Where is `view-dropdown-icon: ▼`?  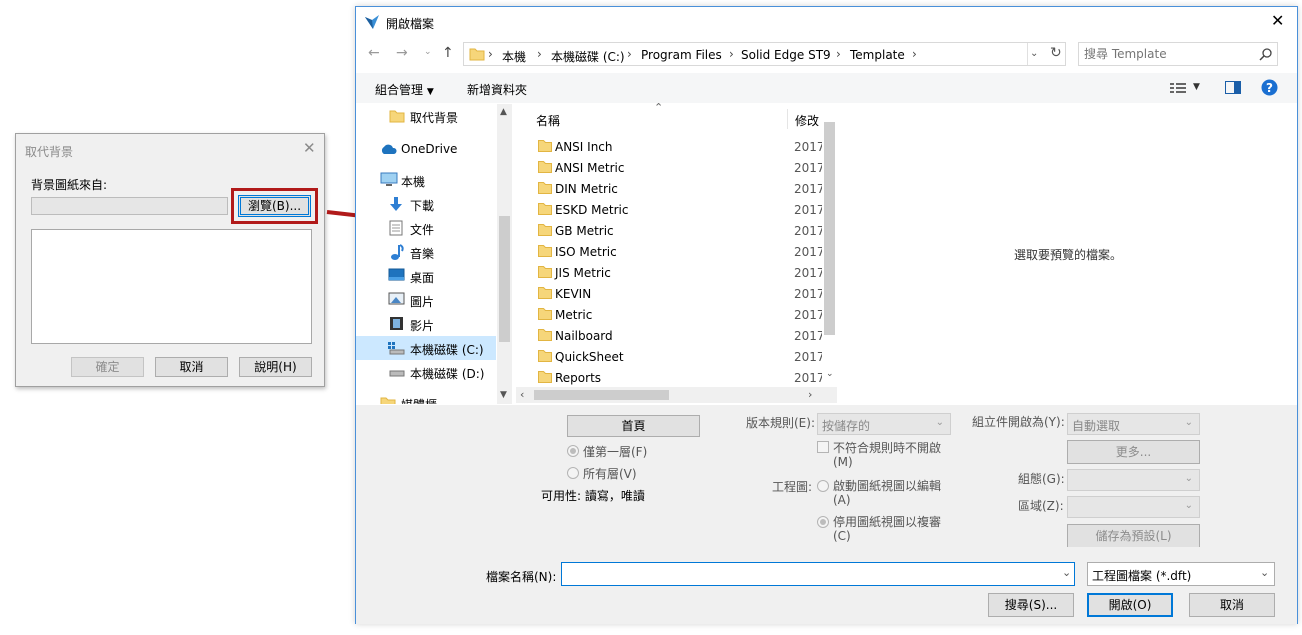
view-dropdown-icon: ▼ is located at coordinates (1196, 87).